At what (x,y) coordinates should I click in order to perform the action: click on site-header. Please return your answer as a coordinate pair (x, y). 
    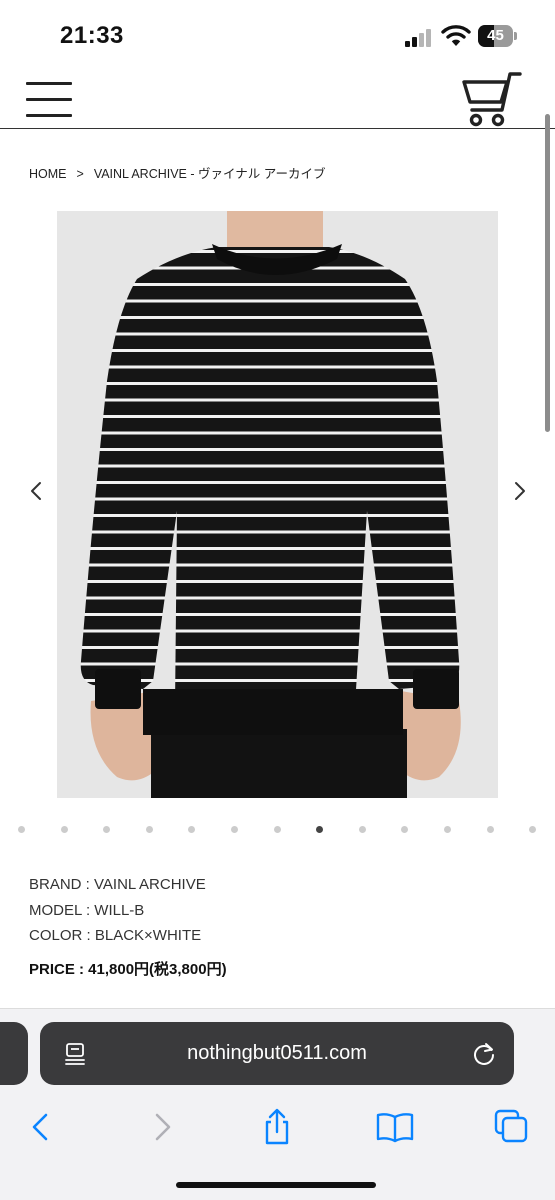
    Looking at the image, I should click on (277, 97).